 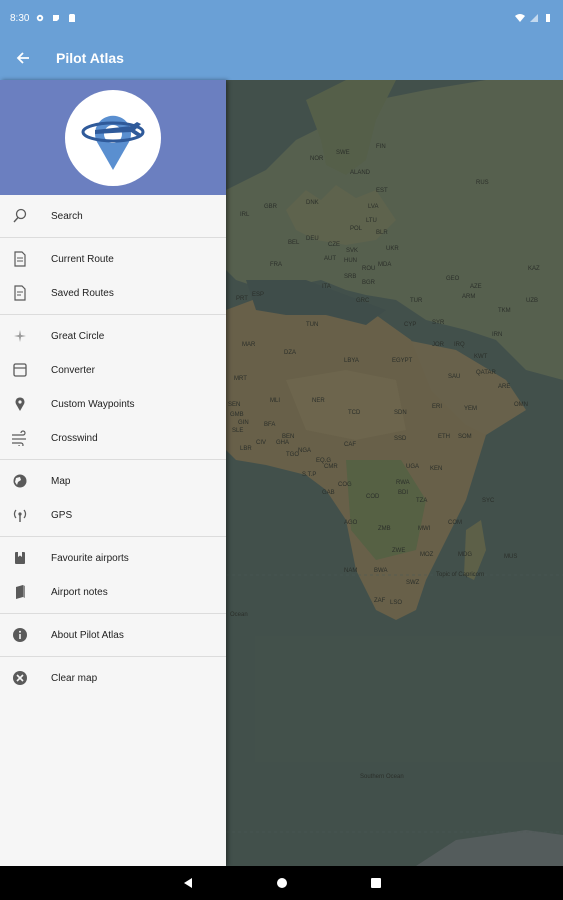 I want to click on back-button, so click(x=23, y=58).